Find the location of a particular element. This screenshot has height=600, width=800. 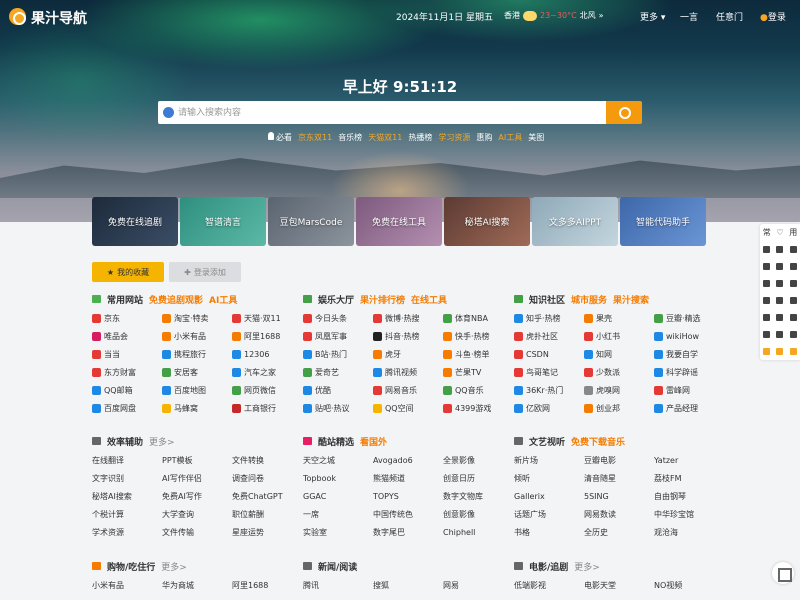

bulb-icon is located at coordinates (793, 351).